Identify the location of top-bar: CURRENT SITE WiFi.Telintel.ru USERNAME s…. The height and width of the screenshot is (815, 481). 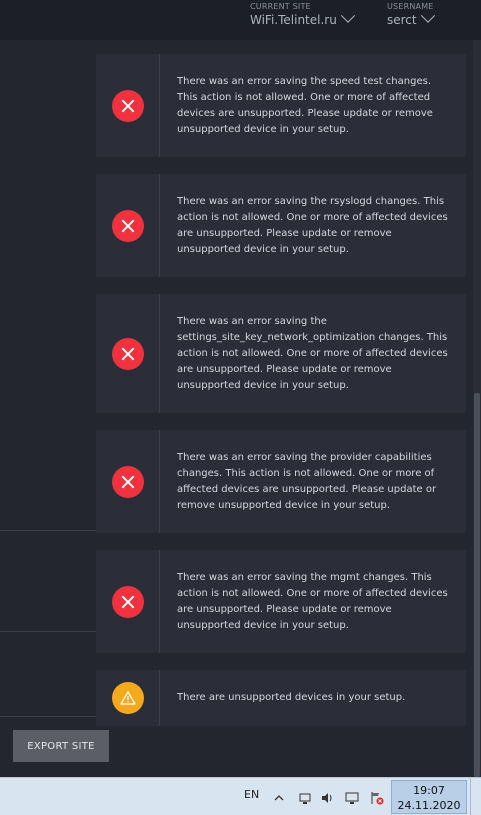
(240, 20).